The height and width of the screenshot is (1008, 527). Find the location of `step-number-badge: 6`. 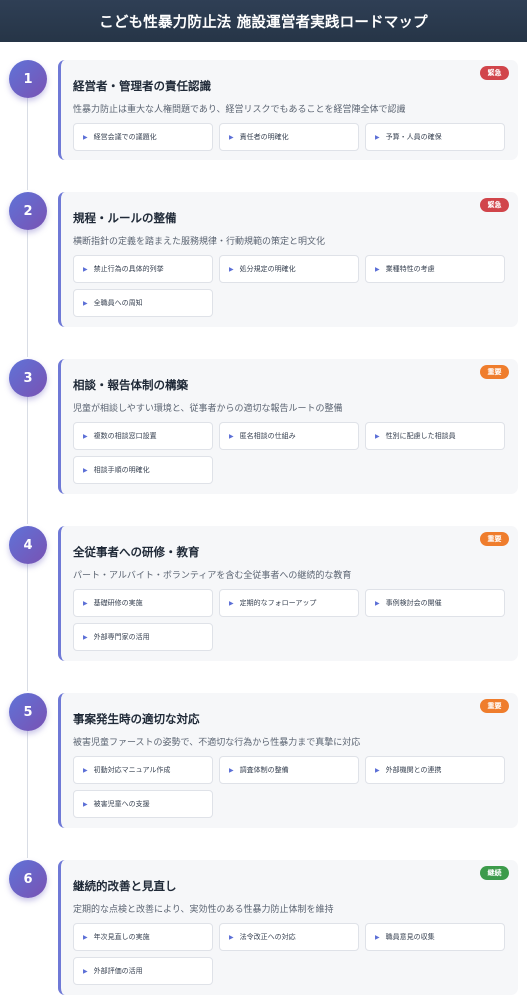

step-number-badge: 6 is located at coordinates (28, 879).